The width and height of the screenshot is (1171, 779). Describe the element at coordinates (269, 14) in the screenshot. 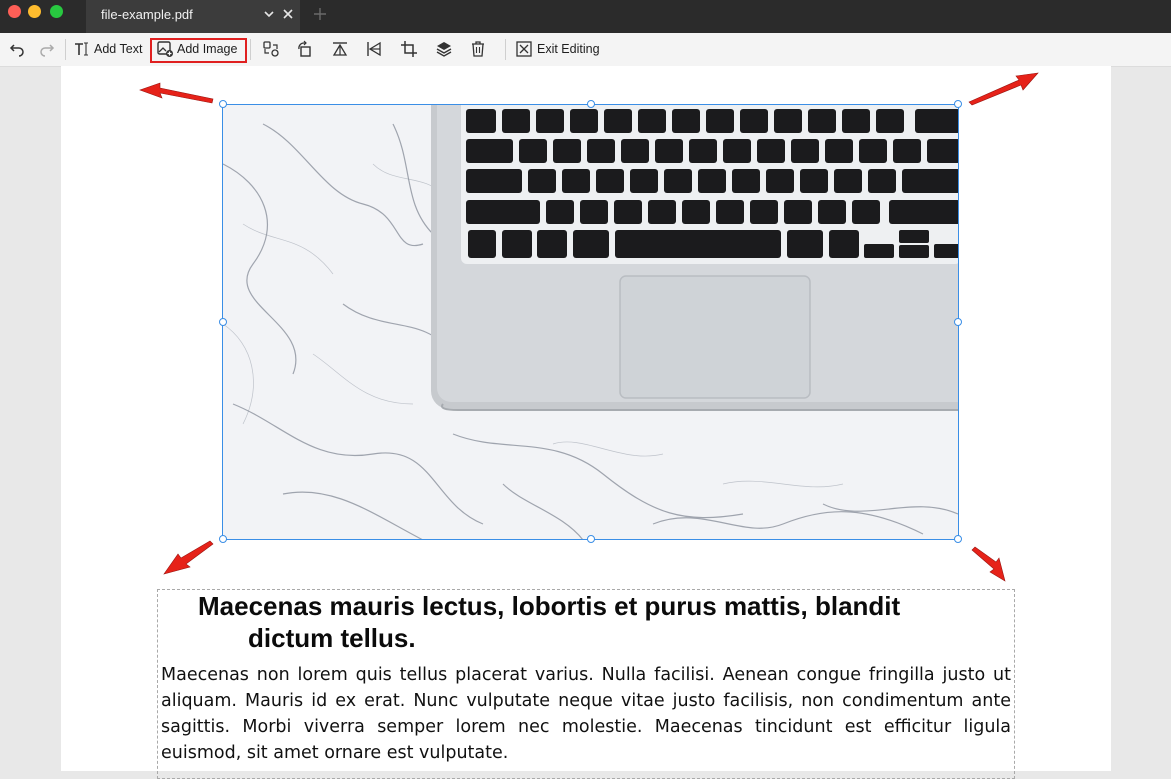

I see `chevron-down-icon` at that location.